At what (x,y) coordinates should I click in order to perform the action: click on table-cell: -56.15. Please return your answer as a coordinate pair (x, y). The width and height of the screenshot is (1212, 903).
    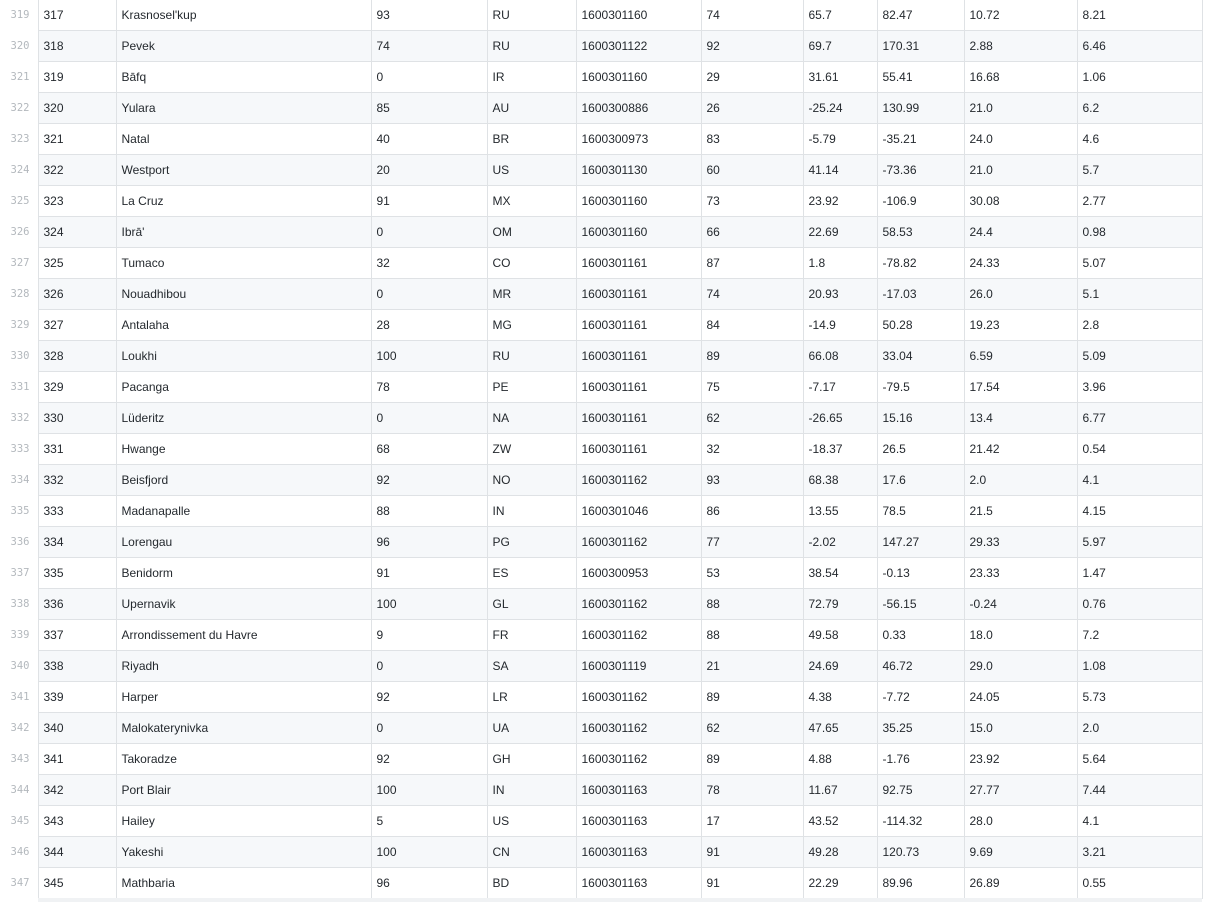
    Looking at the image, I should click on (920, 604).